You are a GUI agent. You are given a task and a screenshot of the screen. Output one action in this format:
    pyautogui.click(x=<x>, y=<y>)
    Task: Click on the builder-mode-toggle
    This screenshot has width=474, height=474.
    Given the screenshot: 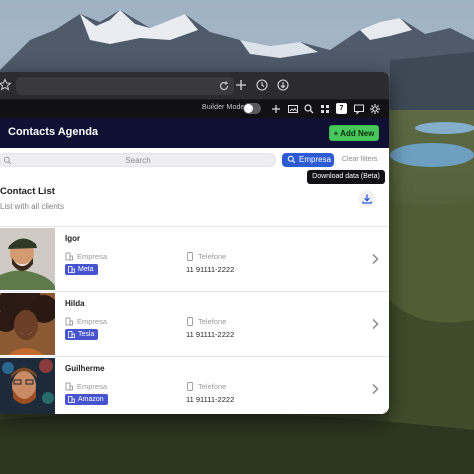 What is the action you would take?
    pyautogui.click(x=252, y=108)
    